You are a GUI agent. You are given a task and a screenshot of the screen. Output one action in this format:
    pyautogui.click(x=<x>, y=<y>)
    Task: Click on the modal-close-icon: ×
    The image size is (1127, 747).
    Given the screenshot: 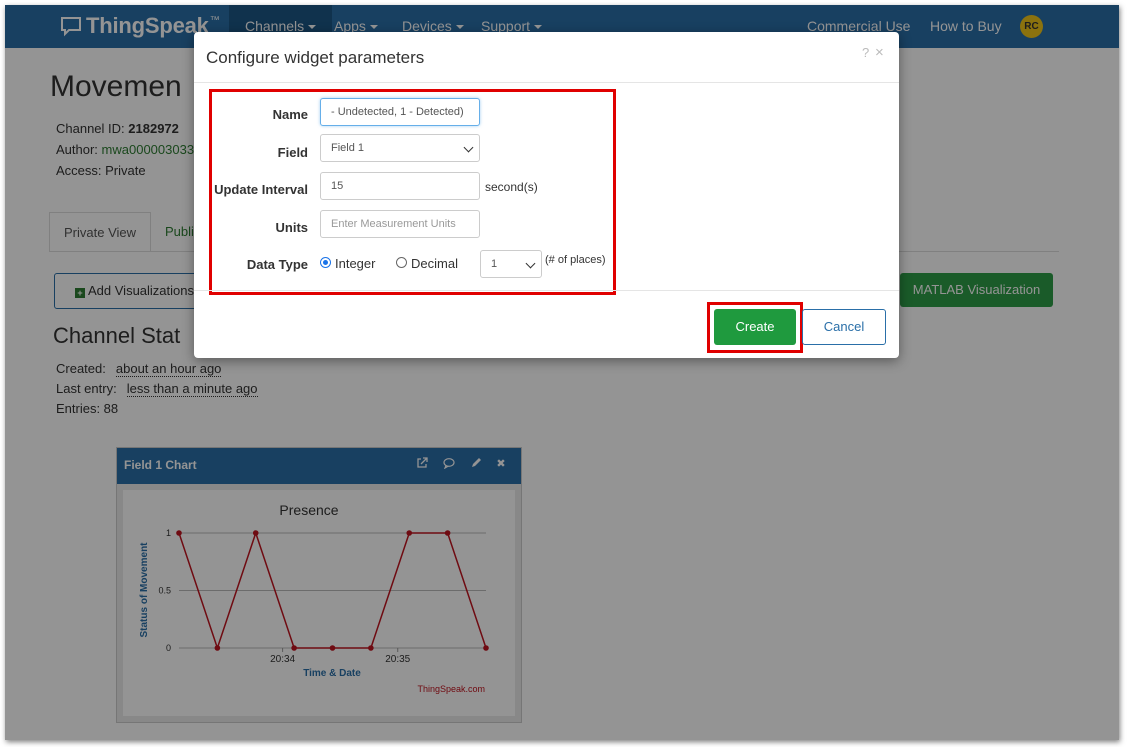 What is the action you would take?
    pyautogui.click(x=879, y=52)
    